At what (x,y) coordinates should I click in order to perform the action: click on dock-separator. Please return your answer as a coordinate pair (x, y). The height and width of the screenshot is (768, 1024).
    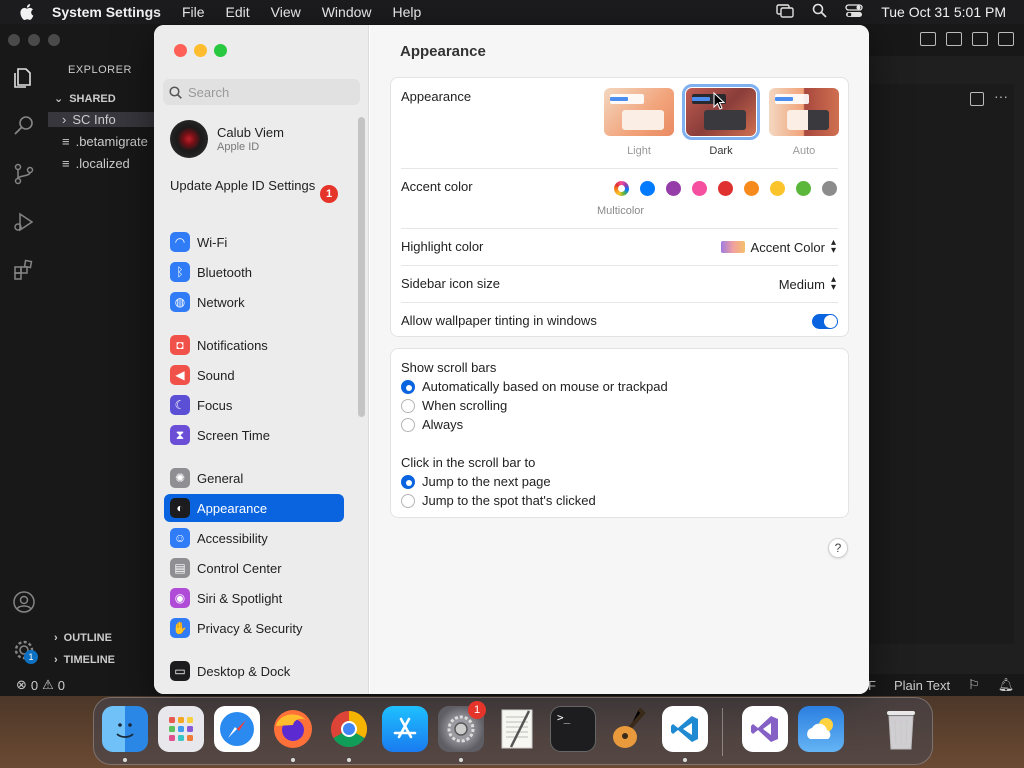
    Looking at the image, I should click on (722, 732).